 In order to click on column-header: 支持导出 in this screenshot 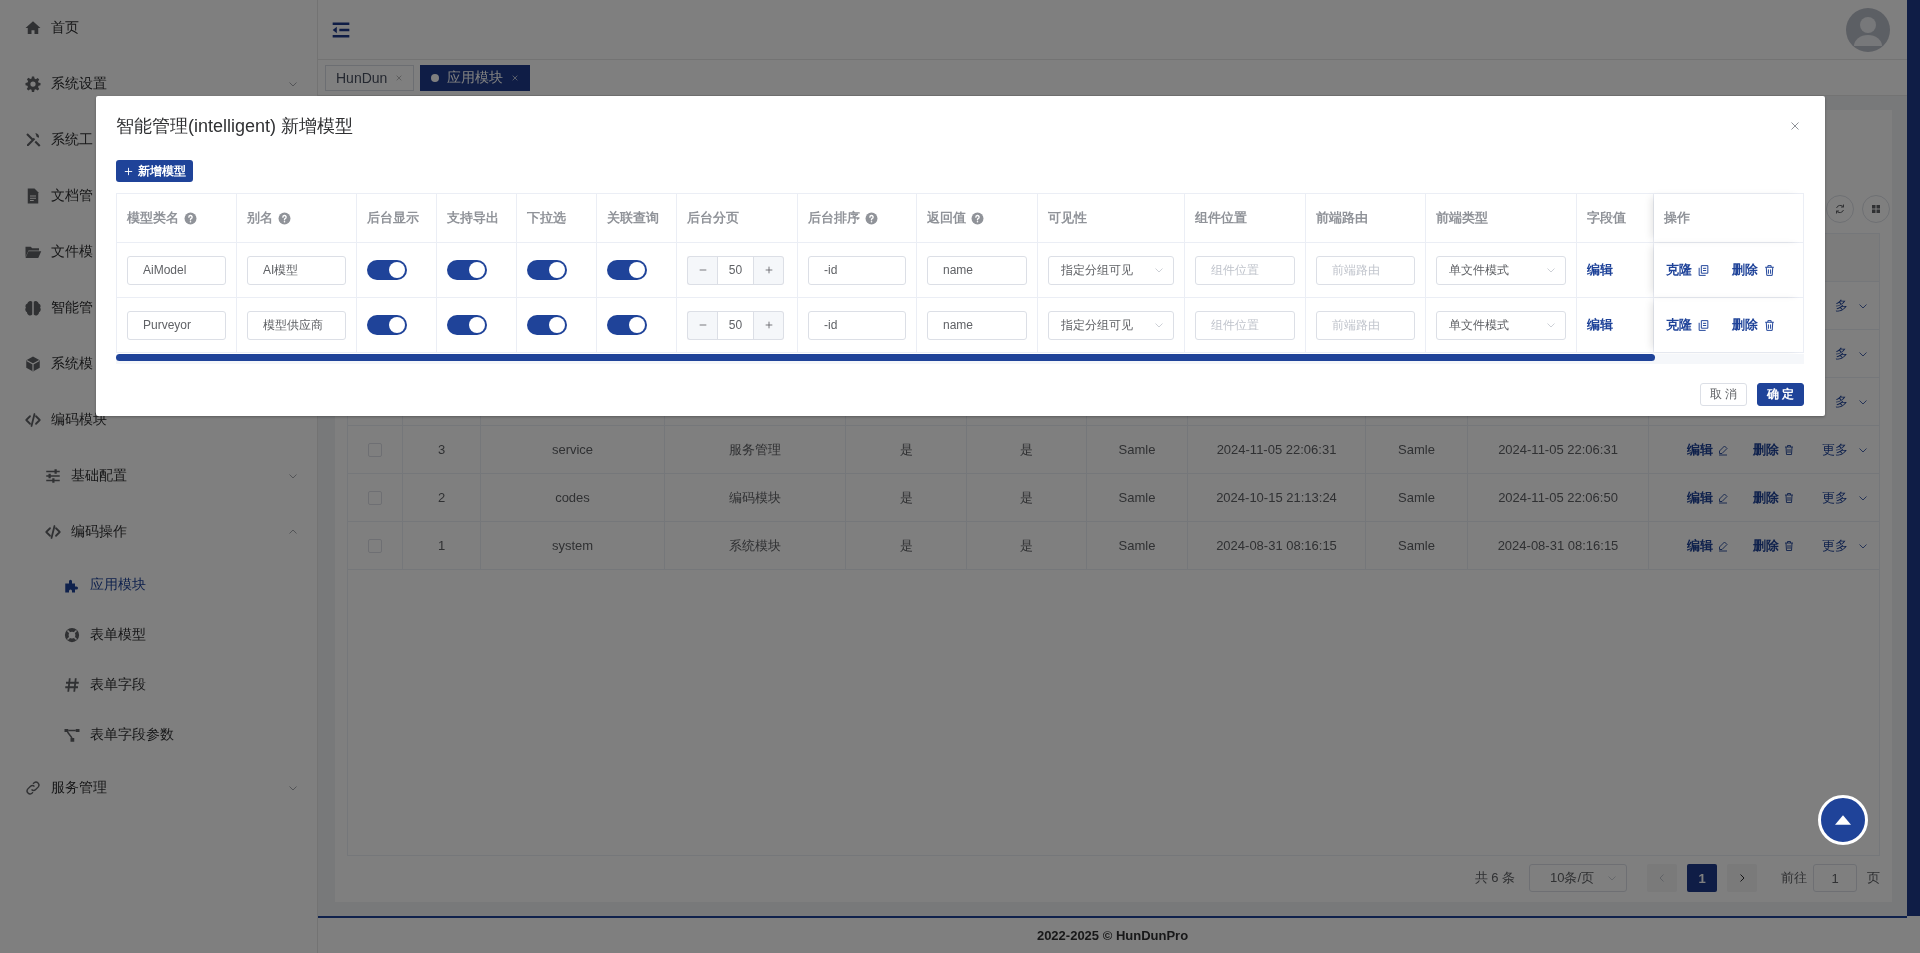, I will do `click(473, 218)`.